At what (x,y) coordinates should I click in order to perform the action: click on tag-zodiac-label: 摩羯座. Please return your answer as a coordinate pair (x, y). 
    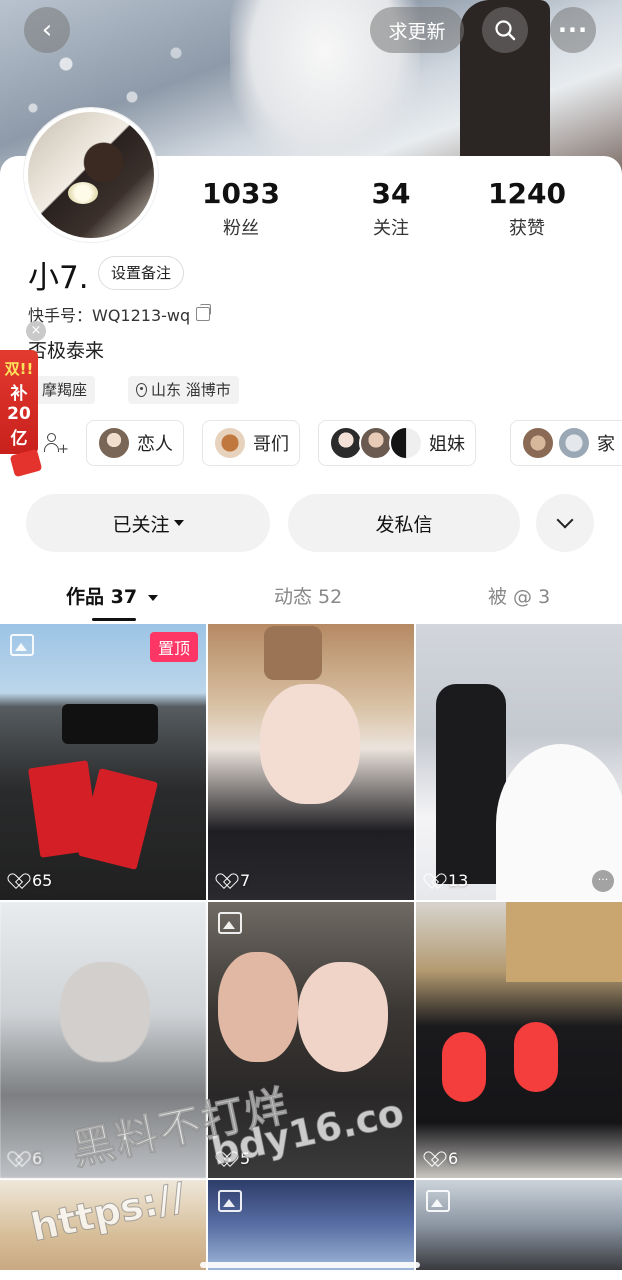
    Looking at the image, I should click on (65, 390).